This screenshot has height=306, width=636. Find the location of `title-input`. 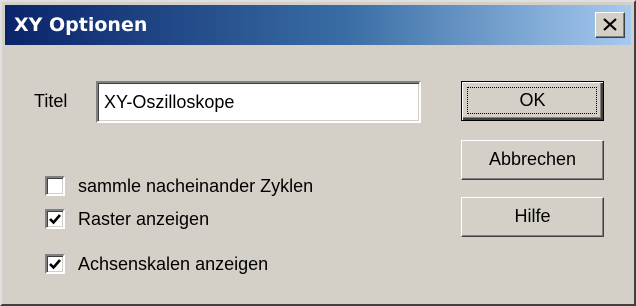

title-input is located at coordinates (258, 102).